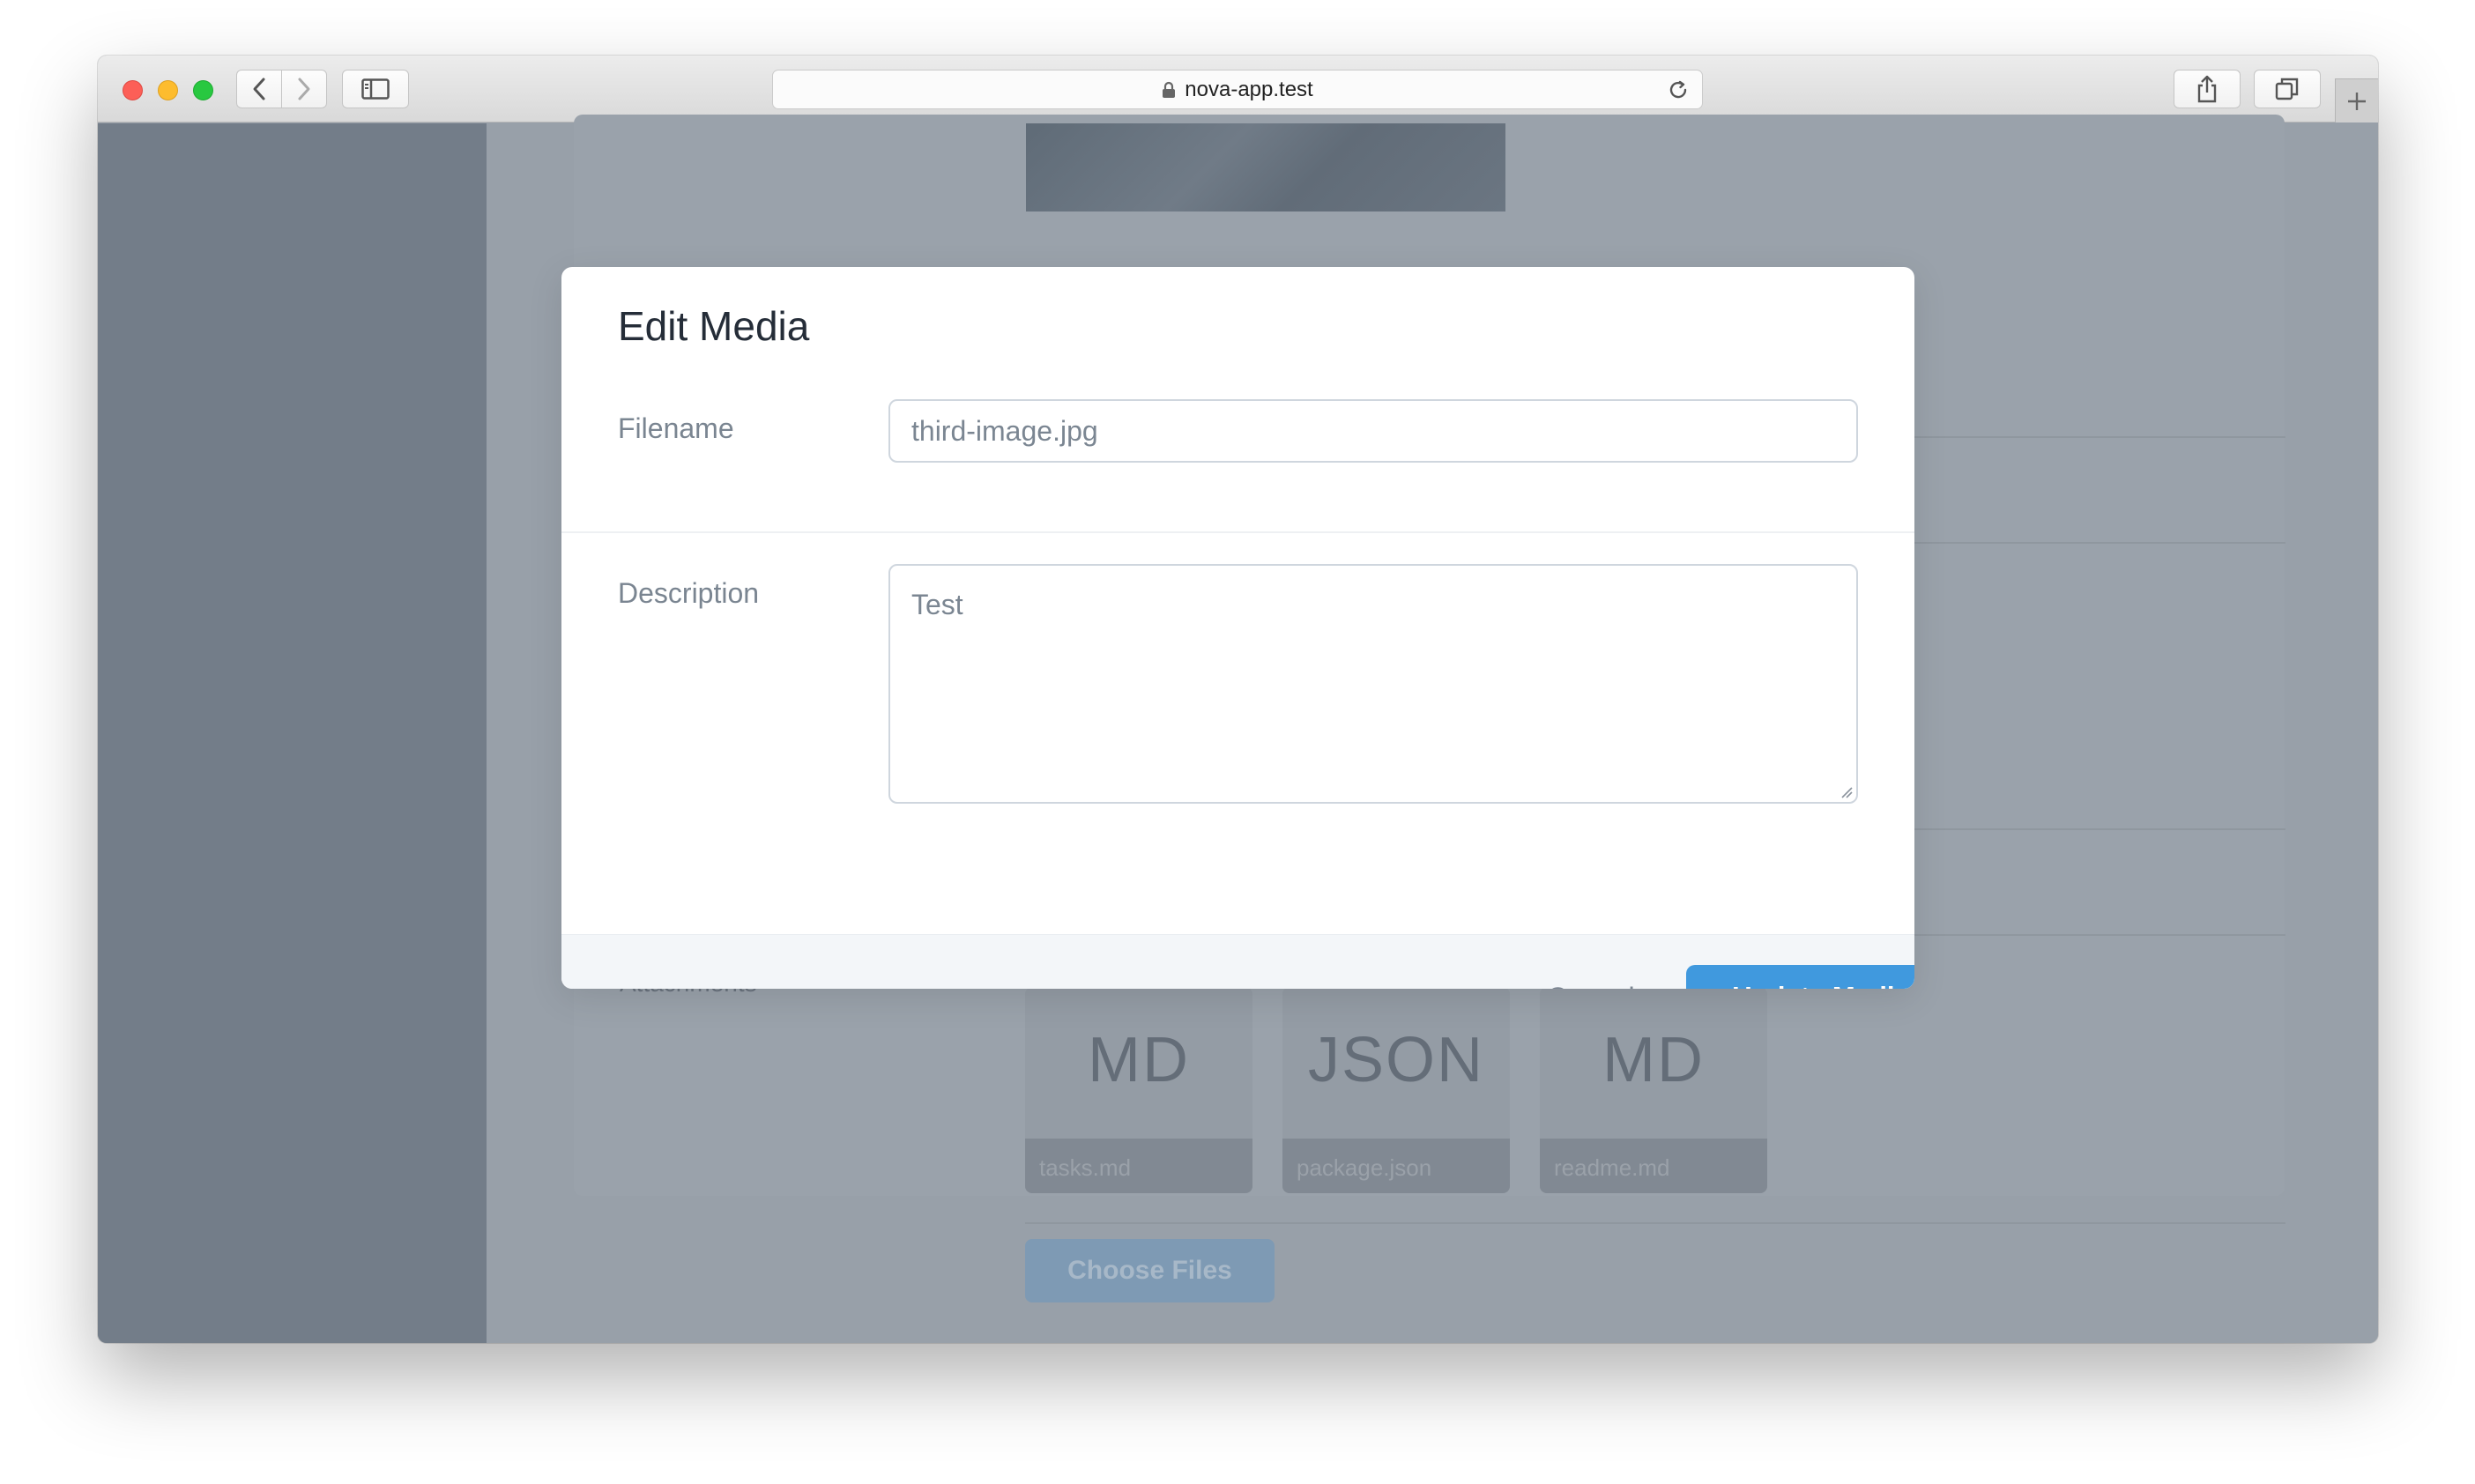 The height and width of the screenshot is (1484, 2475). What do you see at coordinates (1655, 1223) in the screenshot?
I see `divider` at bounding box center [1655, 1223].